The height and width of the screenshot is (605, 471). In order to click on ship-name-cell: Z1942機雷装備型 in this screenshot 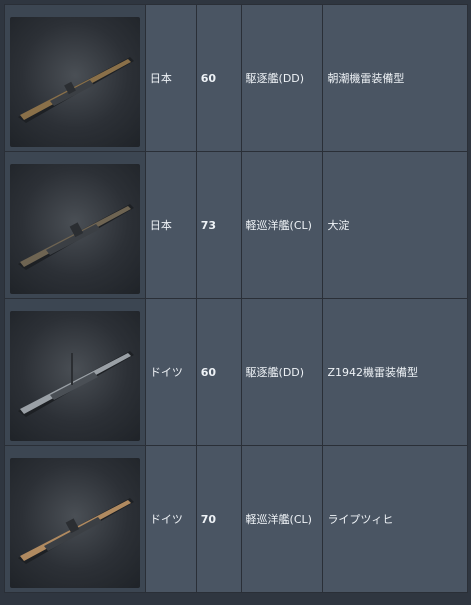, I will do `click(395, 372)`.